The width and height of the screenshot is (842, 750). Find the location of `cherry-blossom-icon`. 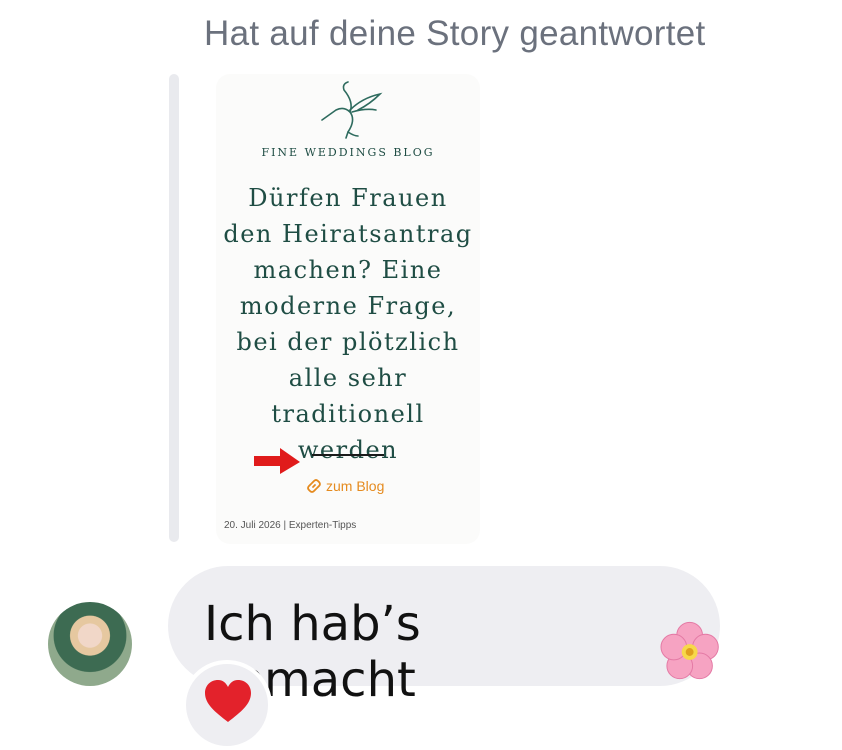

cherry-blossom-icon is located at coordinates (689, 650).